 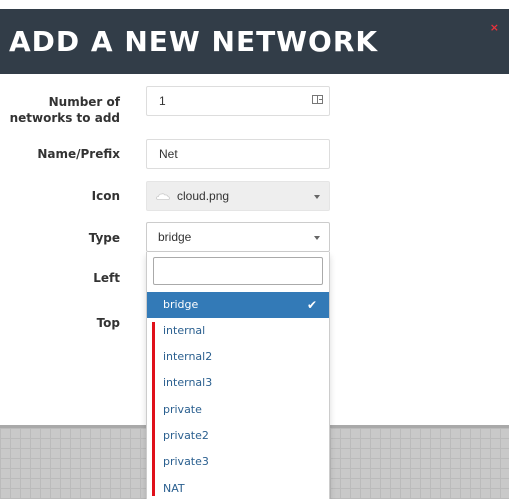 What do you see at coordinates (104, 238) in the screenshot?
I see `type-label: Type` at bounding box center [104, 238].